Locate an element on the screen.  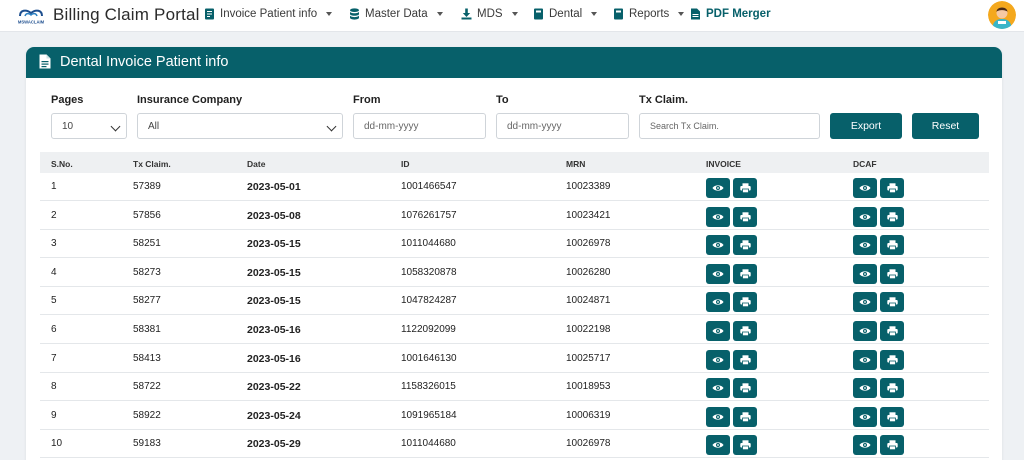
from-date-input: dd-mm-yyyy is located at coordinates (419, 126).